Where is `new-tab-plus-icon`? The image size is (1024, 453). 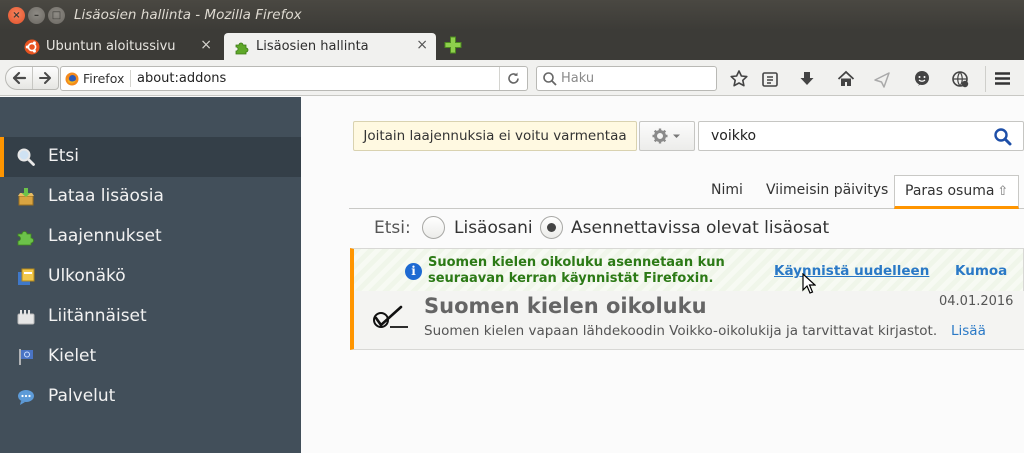
new-tab-plus-icon is located at coordinates (453, 45).